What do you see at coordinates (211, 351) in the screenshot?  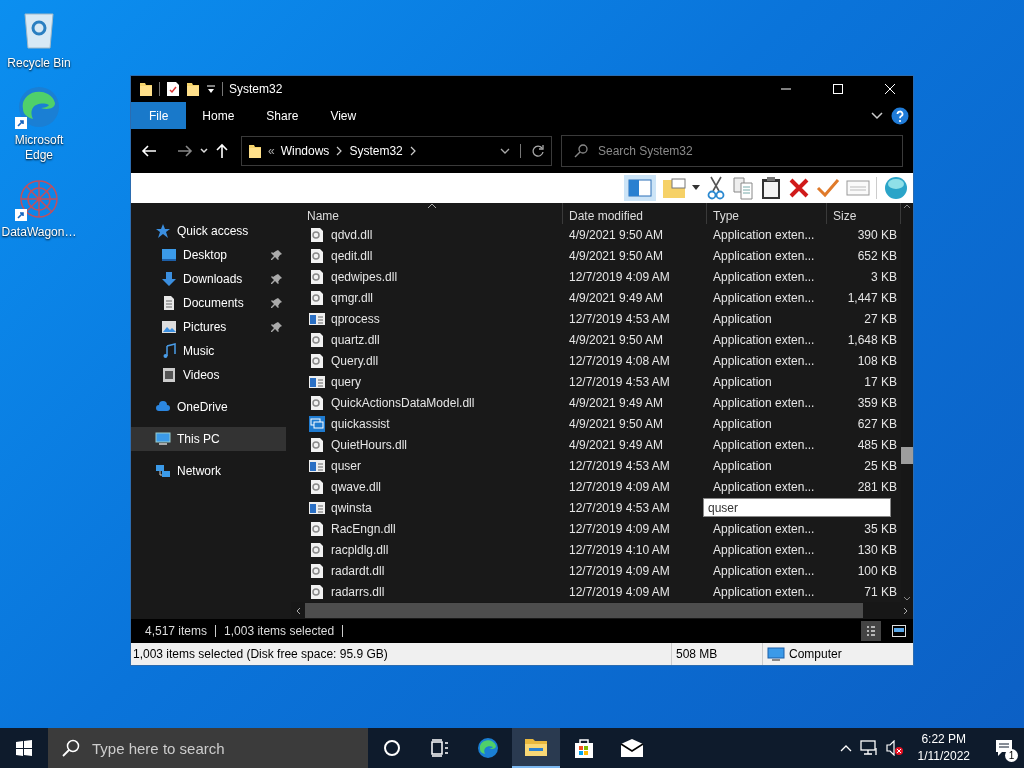 I see `sidebar-item: Music` at bounding box center [211, 351].